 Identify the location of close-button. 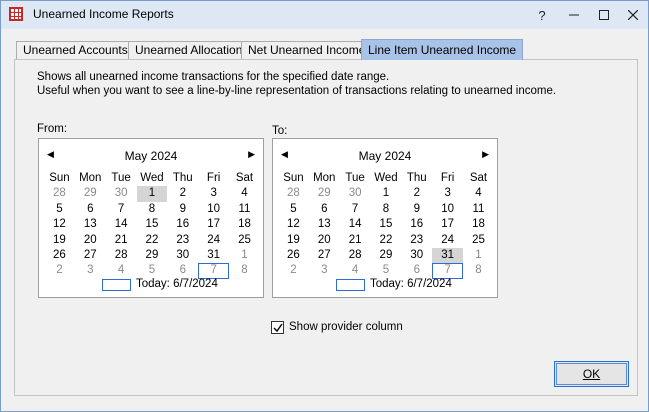
(633, 15).